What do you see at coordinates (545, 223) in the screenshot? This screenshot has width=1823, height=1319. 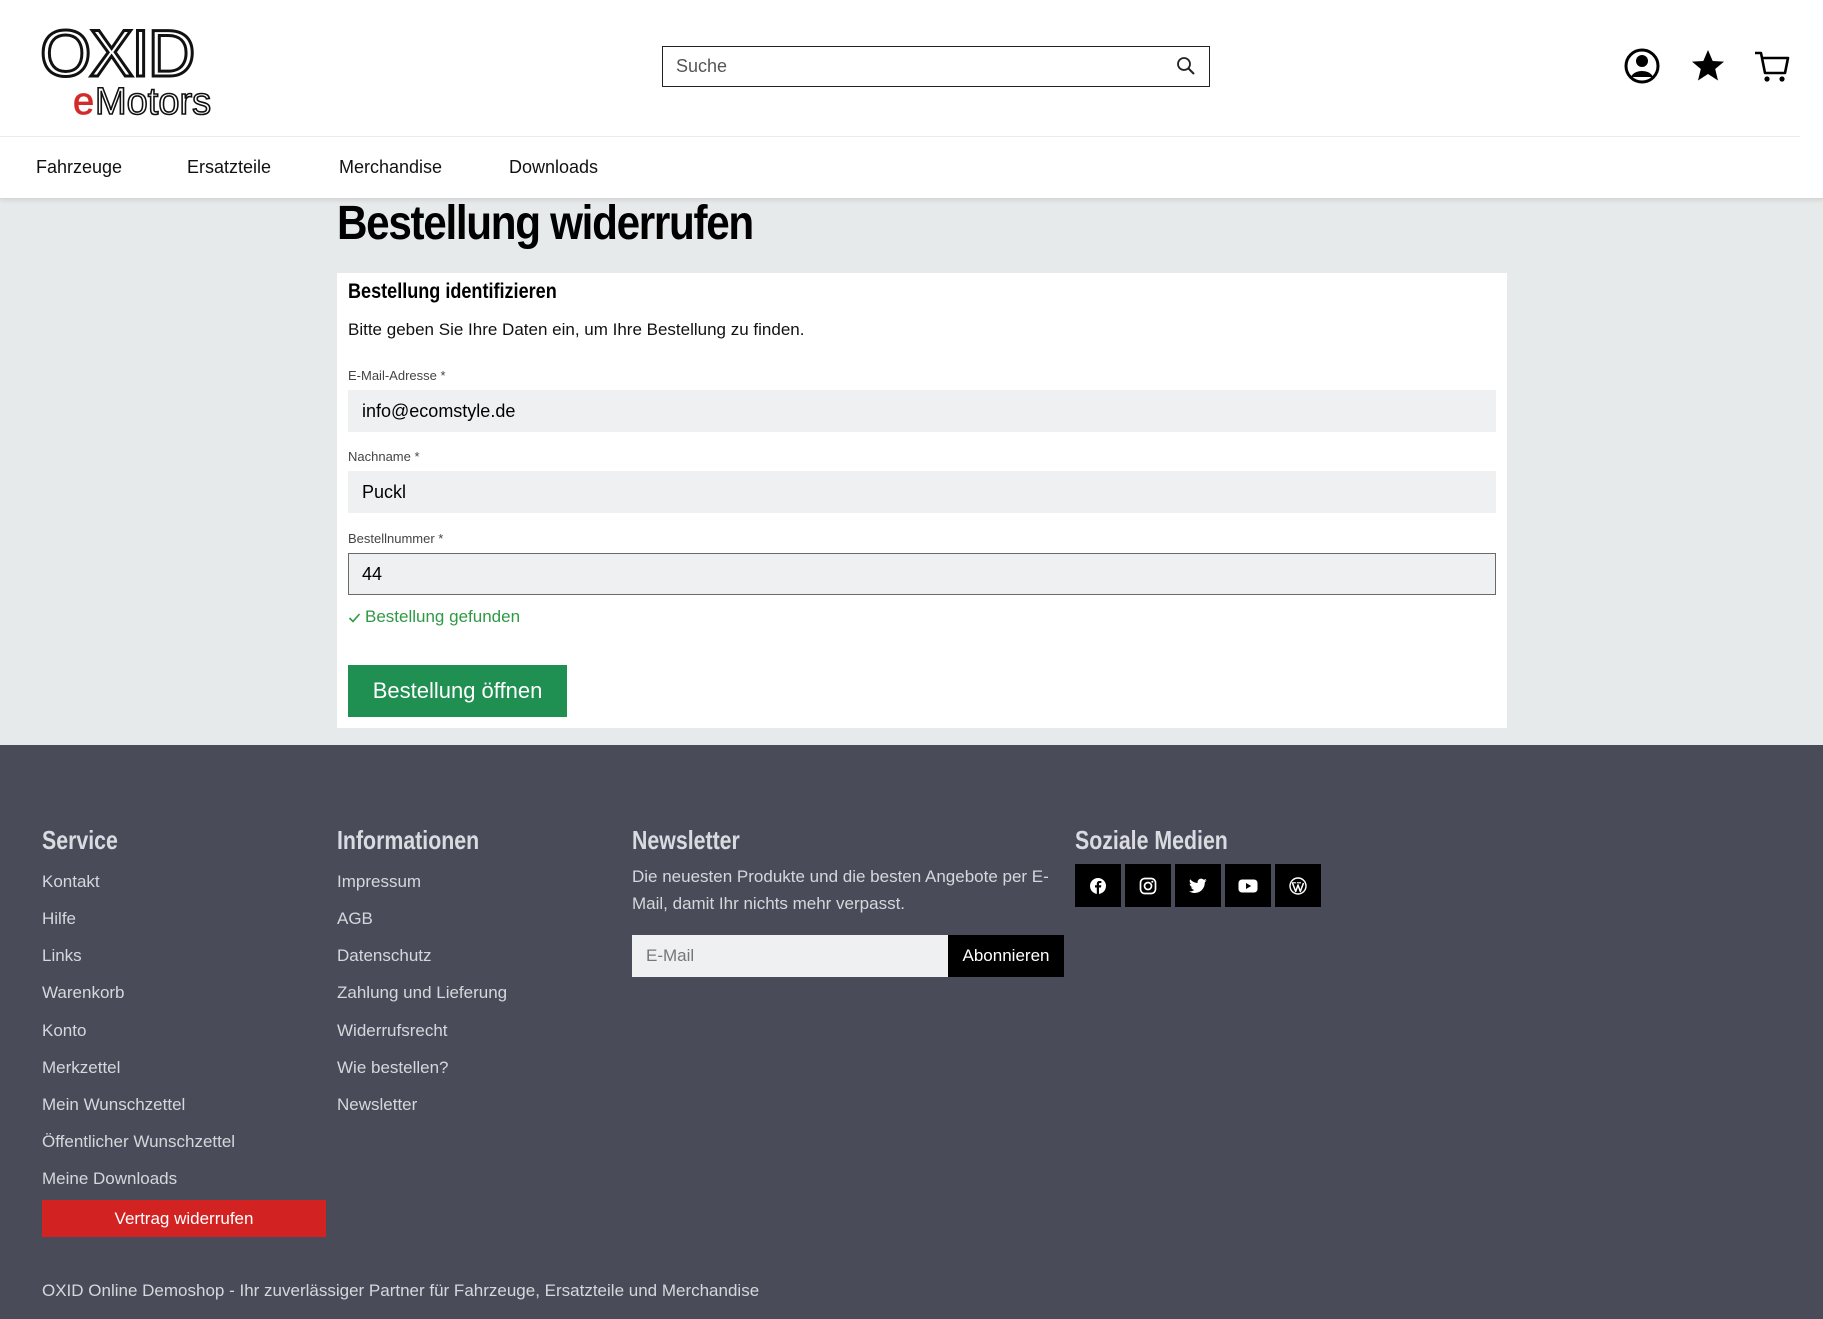 I see `page-title: Bestellung widerrufen` at bounding box center [545, 223].